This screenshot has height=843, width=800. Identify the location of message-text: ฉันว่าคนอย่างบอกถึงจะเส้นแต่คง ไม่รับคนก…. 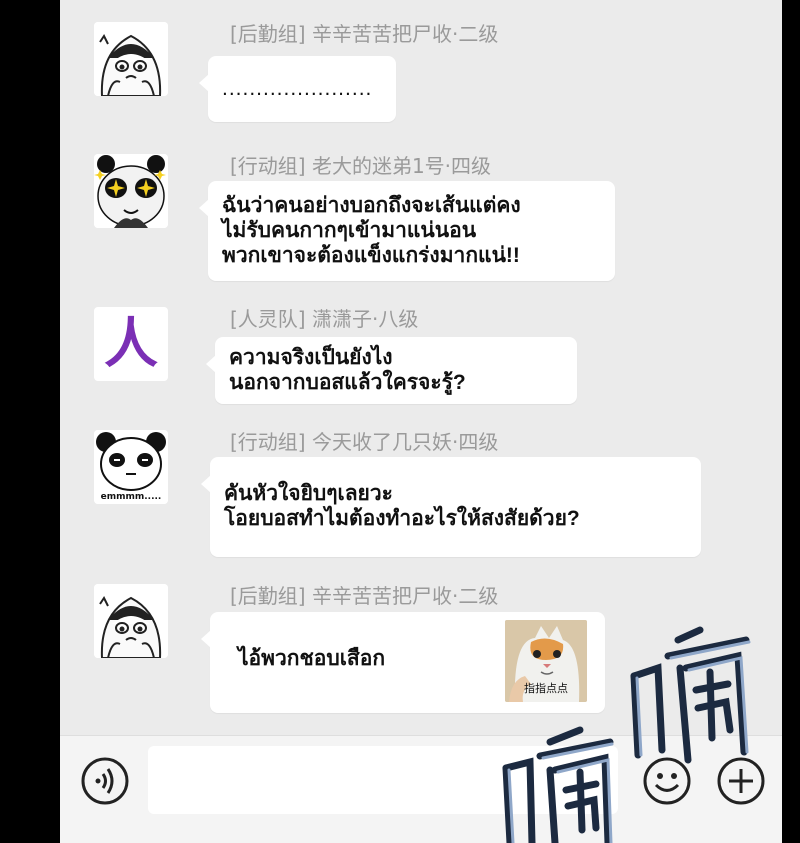
(371, 230).